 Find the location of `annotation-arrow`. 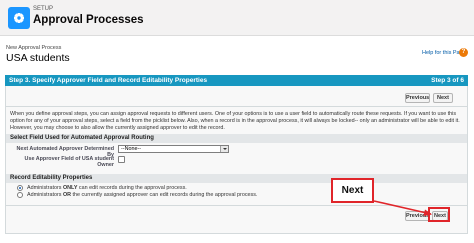

annotation-arrow is located at coordinates (402, 208).